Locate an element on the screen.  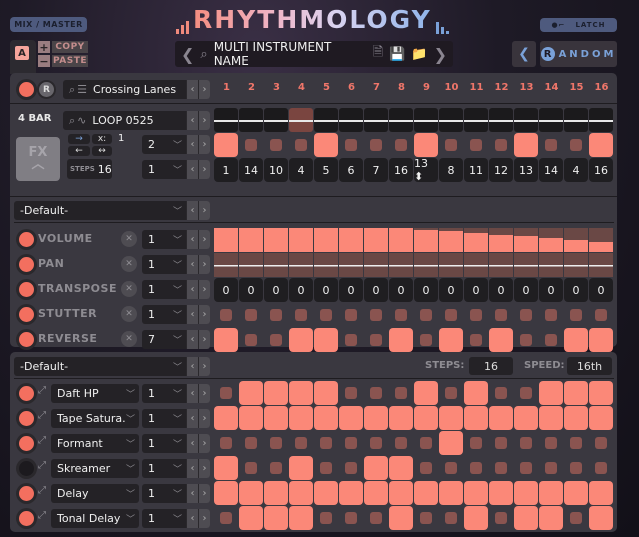
direction-pingpong-button: ↔ is located at coordinates (102, 151).